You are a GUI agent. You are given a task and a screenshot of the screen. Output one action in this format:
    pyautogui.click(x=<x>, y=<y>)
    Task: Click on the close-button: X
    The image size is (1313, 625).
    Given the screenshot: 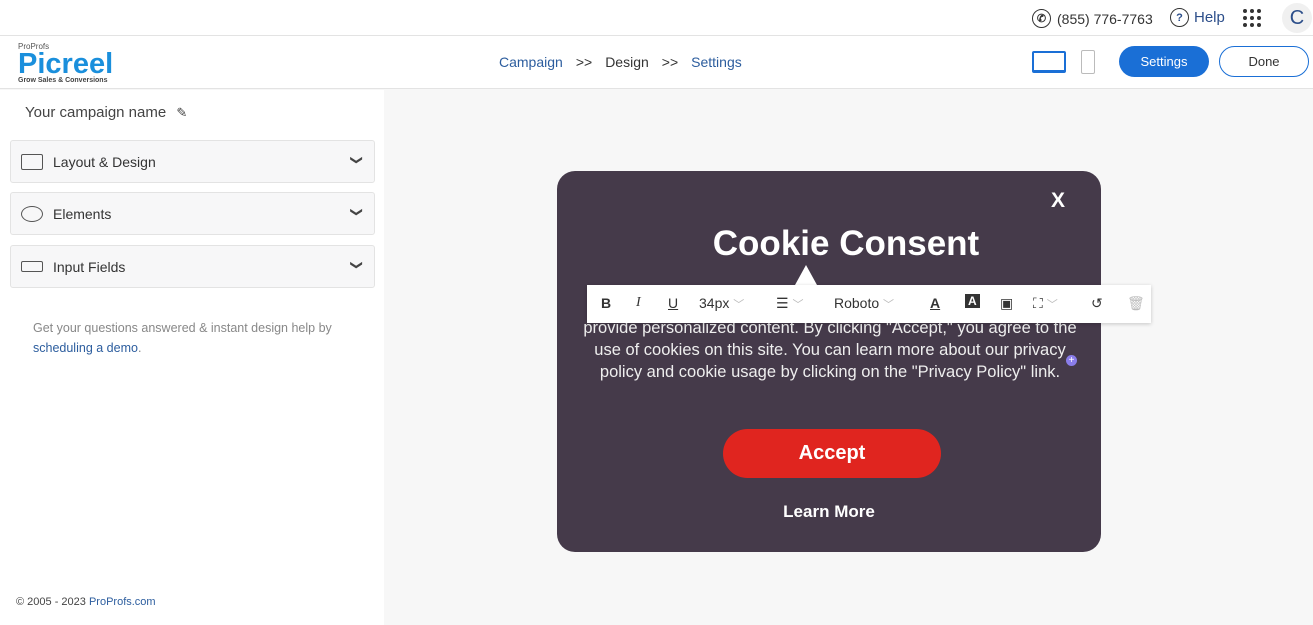 What is the action you would take?
    pyautogui.click(x=1058, y=201)
    